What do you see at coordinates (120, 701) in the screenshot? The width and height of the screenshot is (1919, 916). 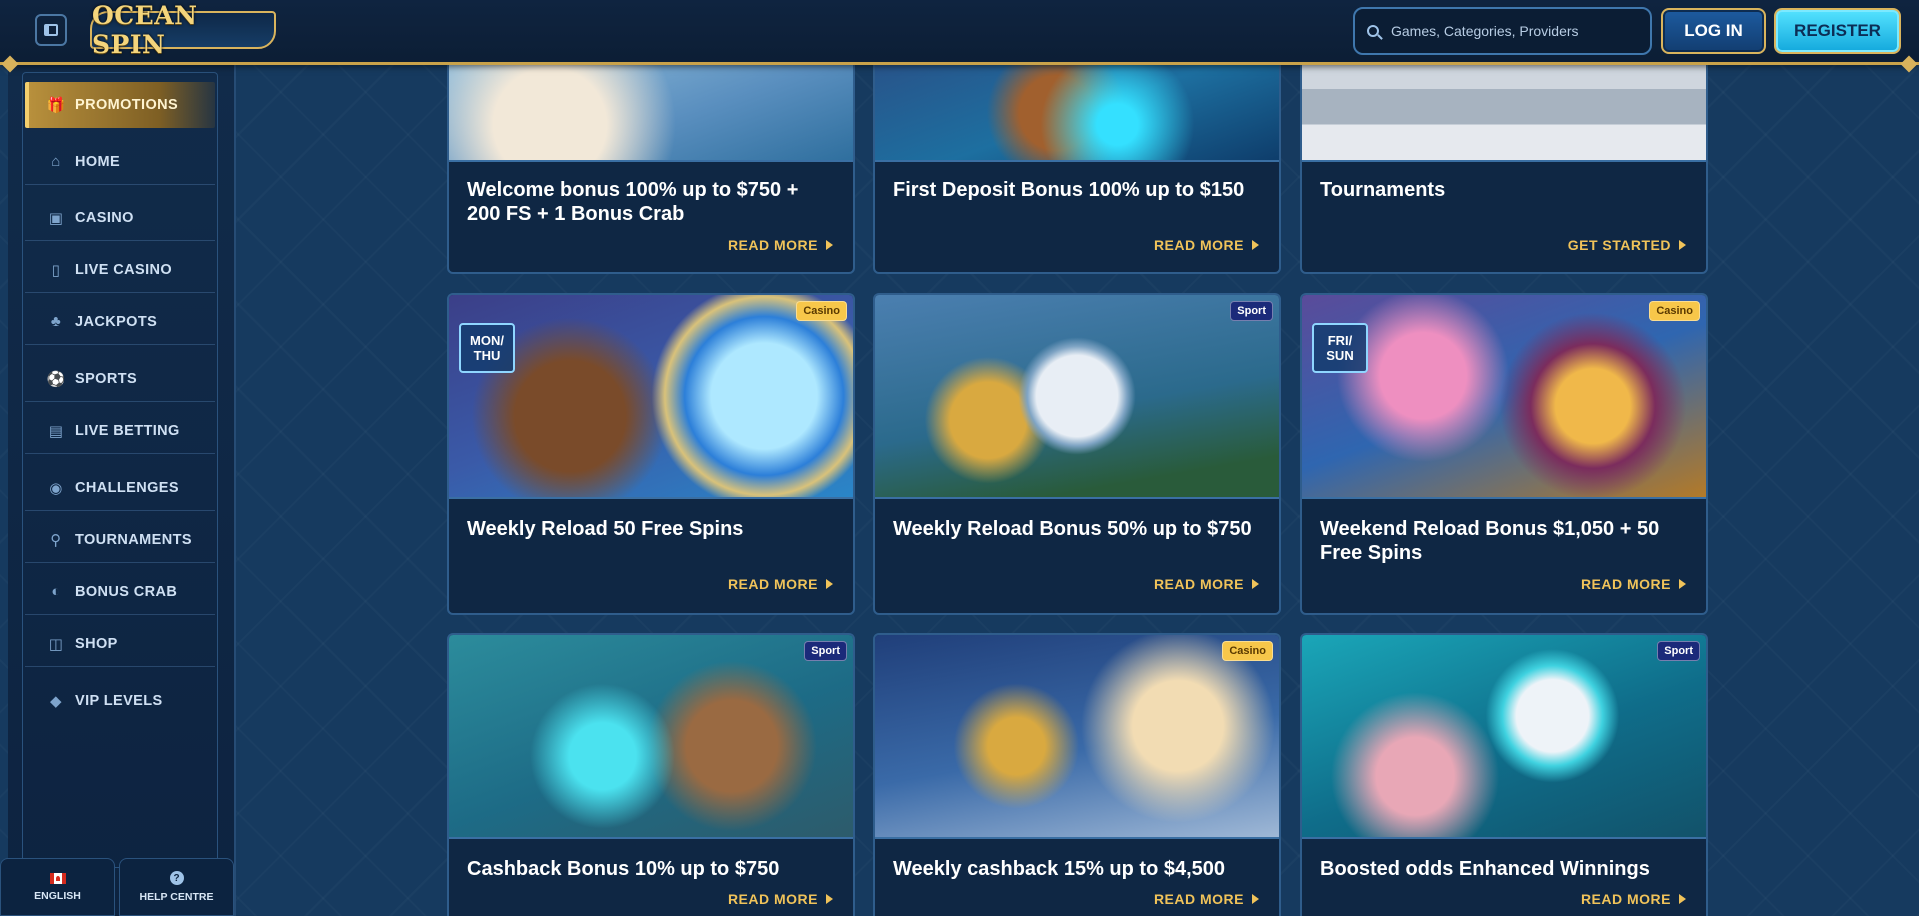 I see `sidebar-item-vip-levels: ◆ VIP LEVELS` at bounding box center [120, 701].